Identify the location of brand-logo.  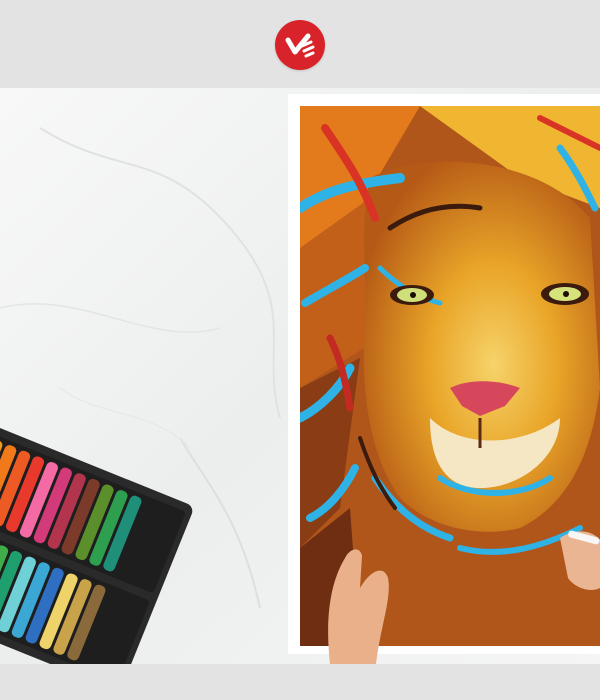
(300, 45).